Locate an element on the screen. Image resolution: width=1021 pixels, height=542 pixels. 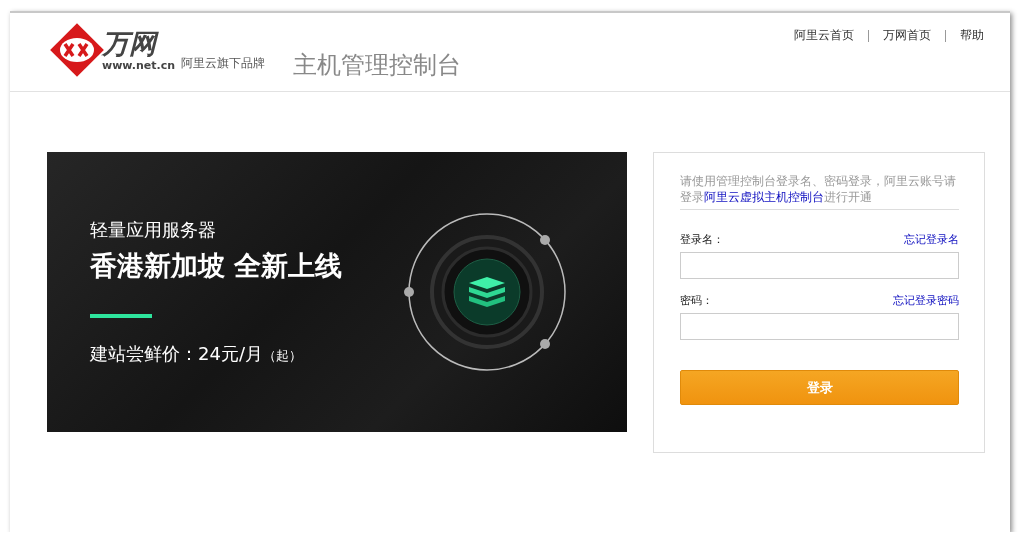
price-note: （起） is located at coordinates (282, 355).